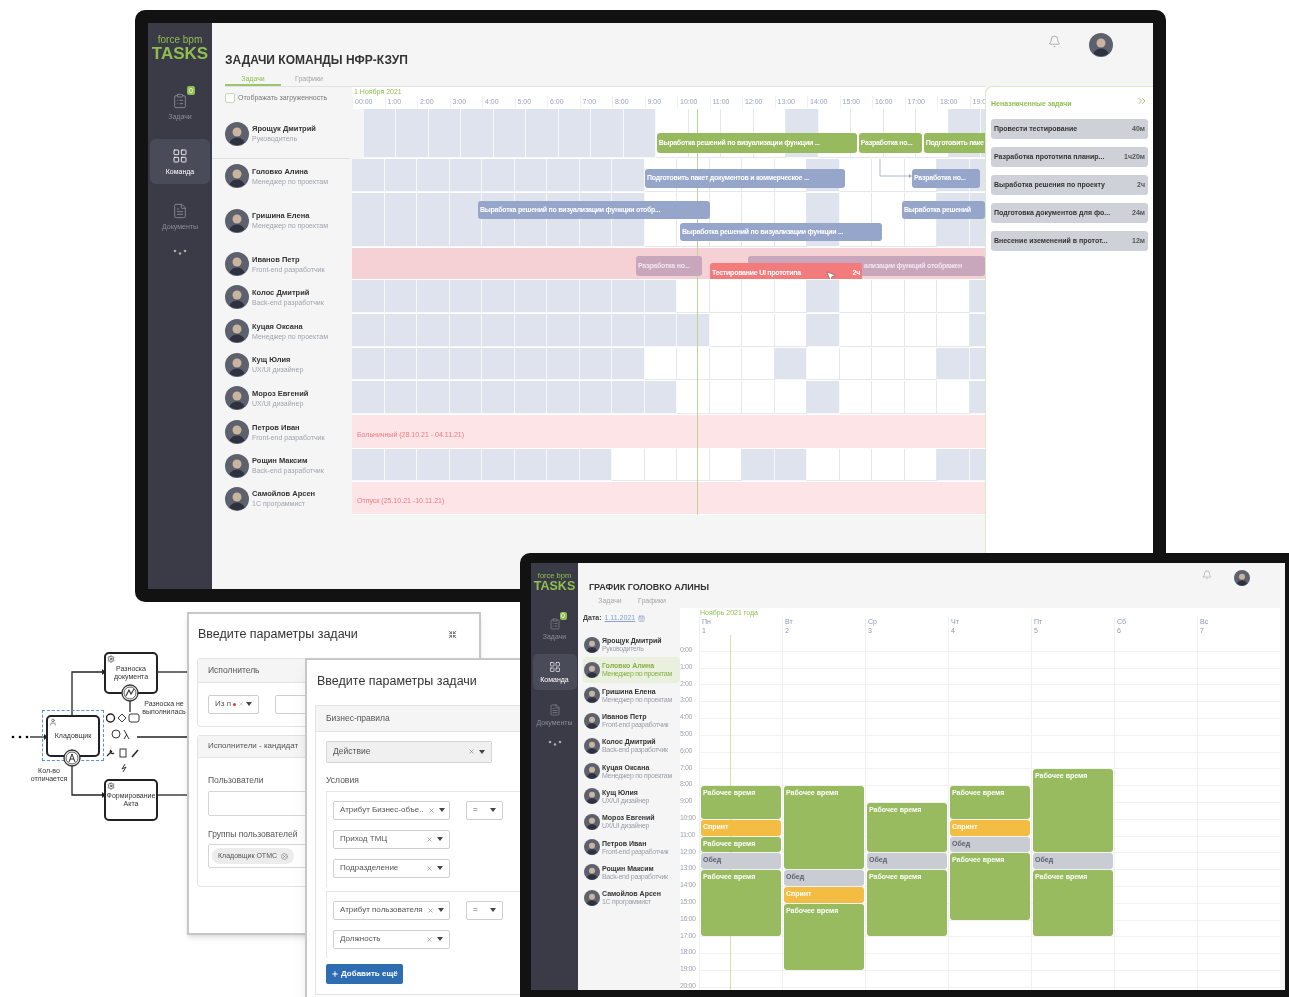 This screenshot has width=1289, height=997. I want to click on field-label: Пользователи, so click(236, 780).